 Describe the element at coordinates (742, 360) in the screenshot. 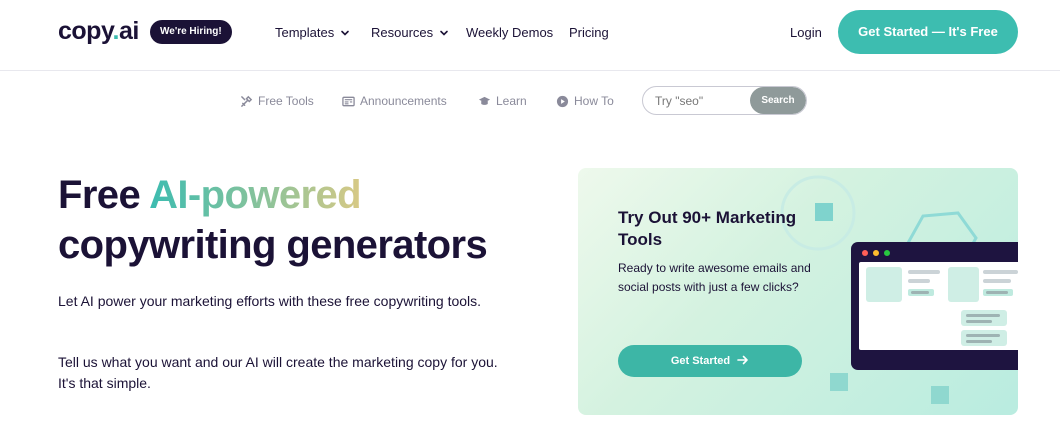

I see `arrow-right-icon` at that location.